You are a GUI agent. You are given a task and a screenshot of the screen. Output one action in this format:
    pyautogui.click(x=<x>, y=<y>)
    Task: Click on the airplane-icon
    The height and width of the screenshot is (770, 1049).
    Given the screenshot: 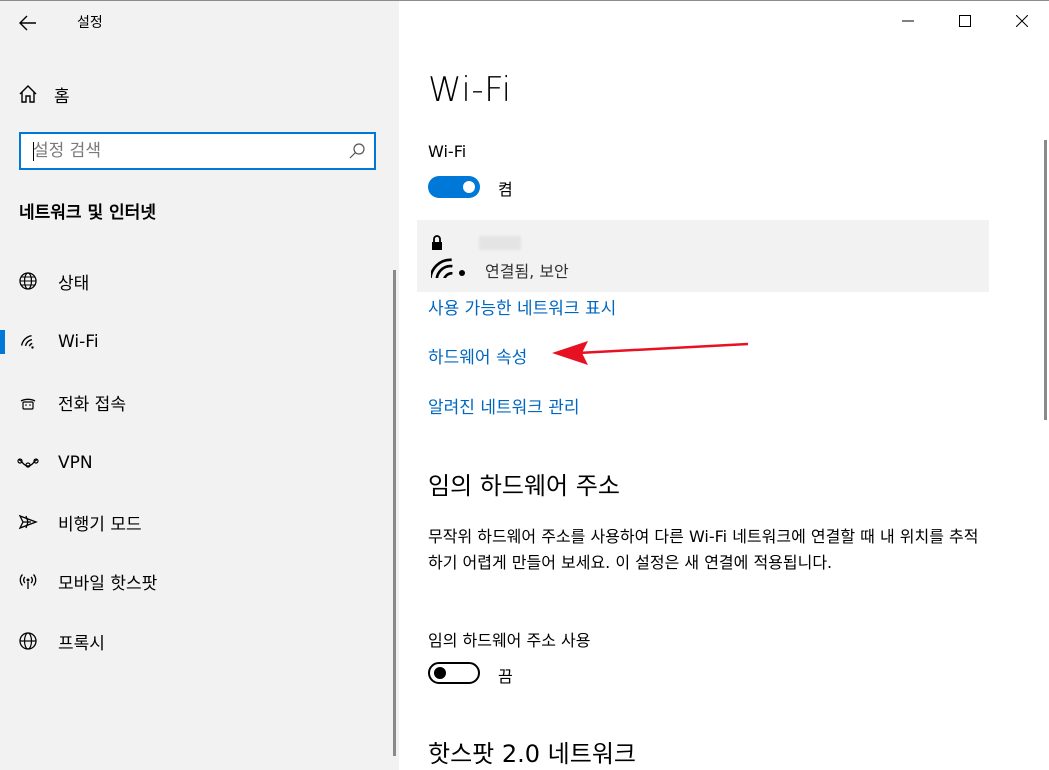 What is the action you would take?
    pyautogui.click(x=28, y=522)
    